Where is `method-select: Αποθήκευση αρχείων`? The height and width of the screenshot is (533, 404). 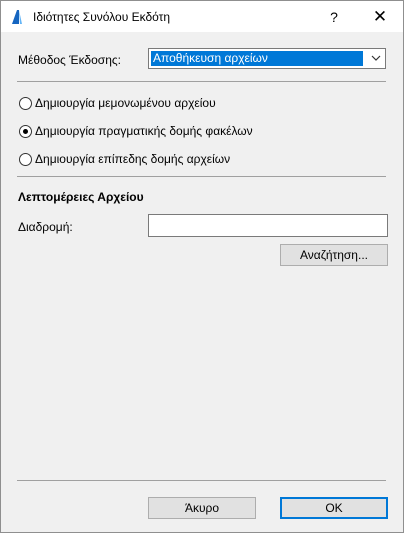 method-select: Αποθήκευση αρχείων is located at coordinates (267, 58).